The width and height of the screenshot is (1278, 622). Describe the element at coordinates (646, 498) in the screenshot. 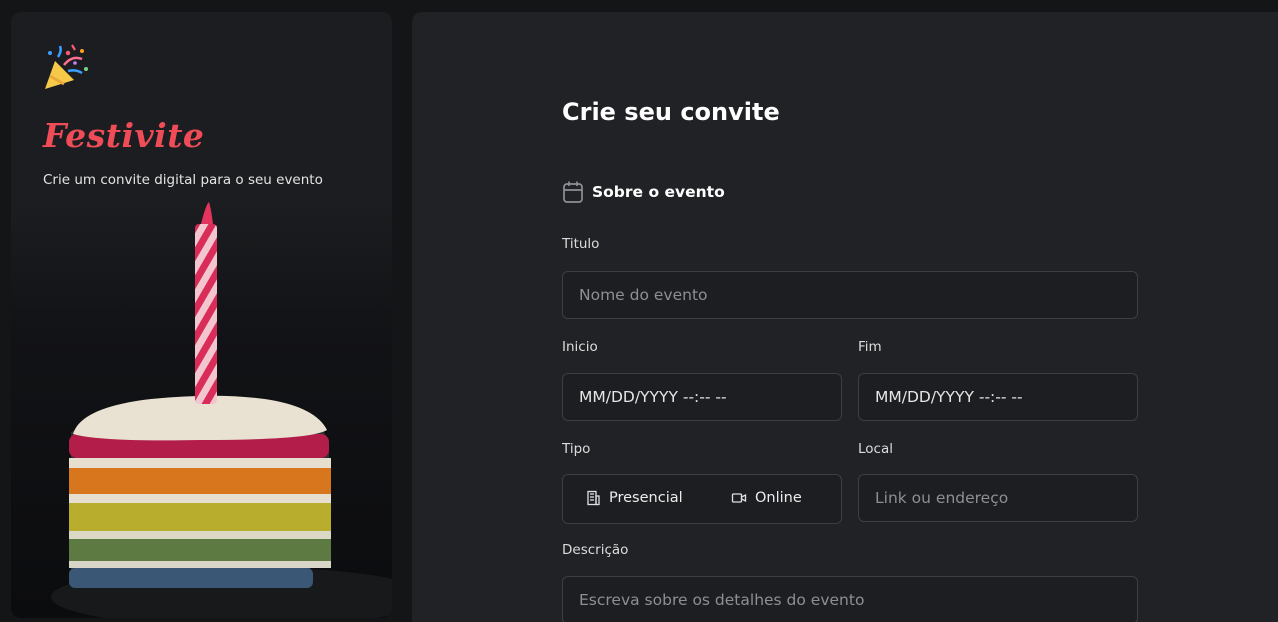

I see `tipo-option-label: Presencial` at that location.